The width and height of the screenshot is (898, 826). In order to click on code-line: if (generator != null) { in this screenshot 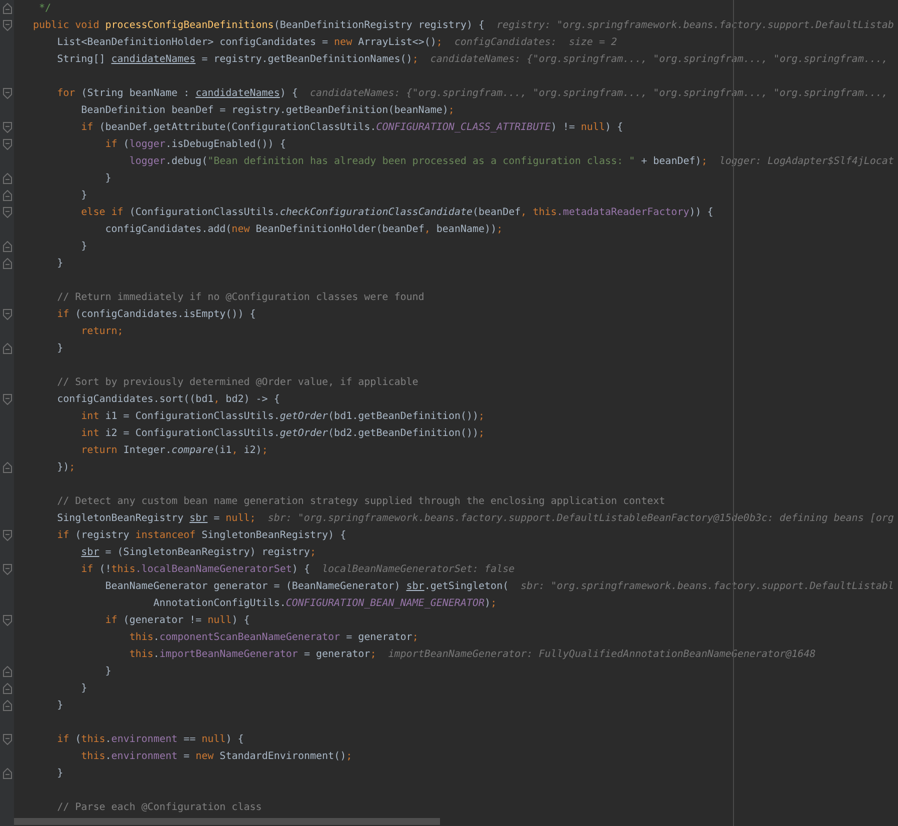, I will do `click(177, 620)`.